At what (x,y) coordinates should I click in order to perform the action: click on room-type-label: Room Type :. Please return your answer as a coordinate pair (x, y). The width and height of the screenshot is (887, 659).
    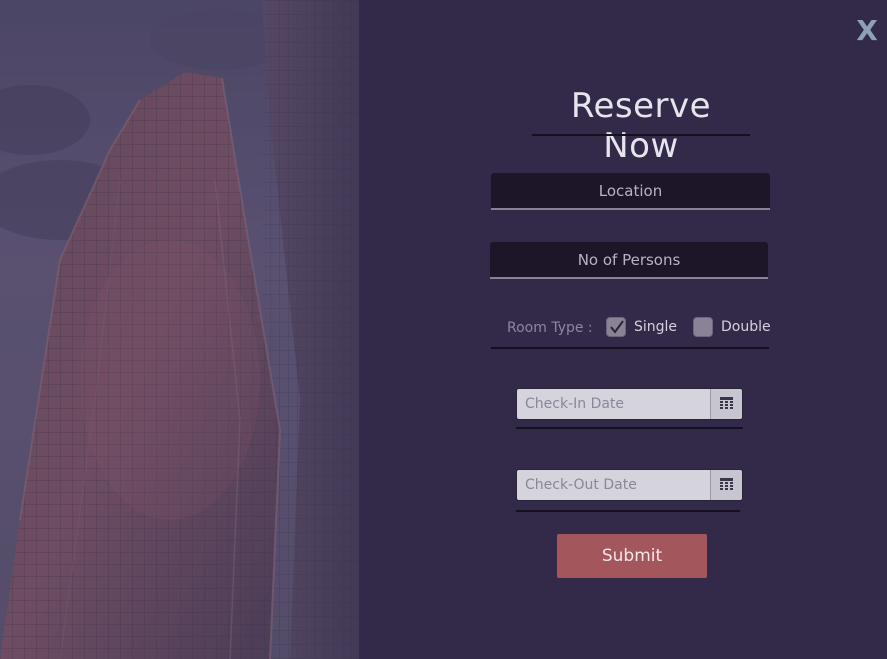
    Looking at the image, I should click on (550, 328).